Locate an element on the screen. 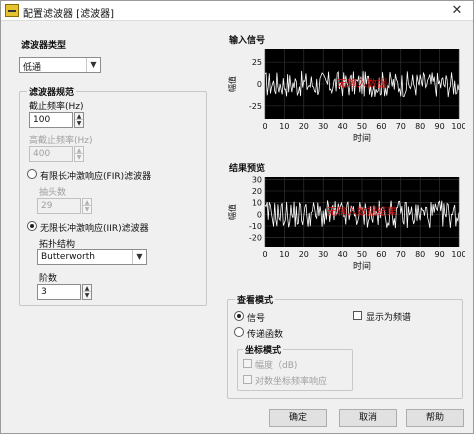 This screenshot has width=474, height=434. signal-label: 信号 is located at coordinates (256, 319).